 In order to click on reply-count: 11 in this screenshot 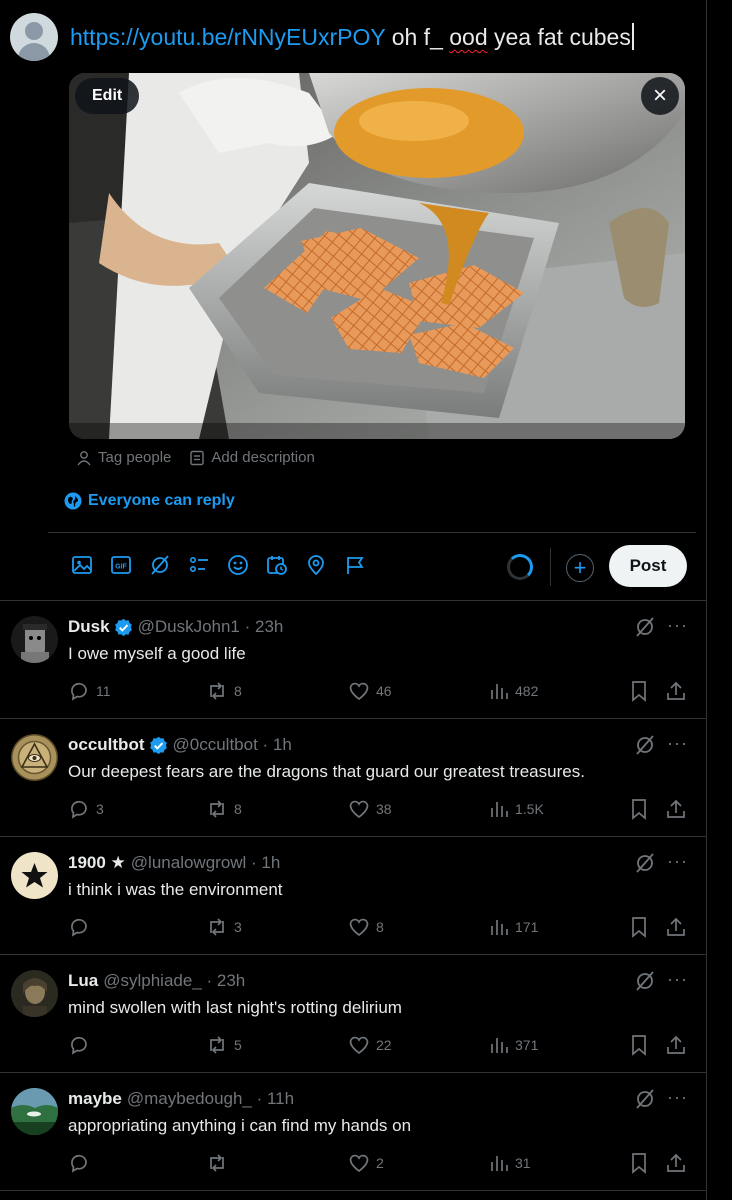, I will do `click(103, 691)`.